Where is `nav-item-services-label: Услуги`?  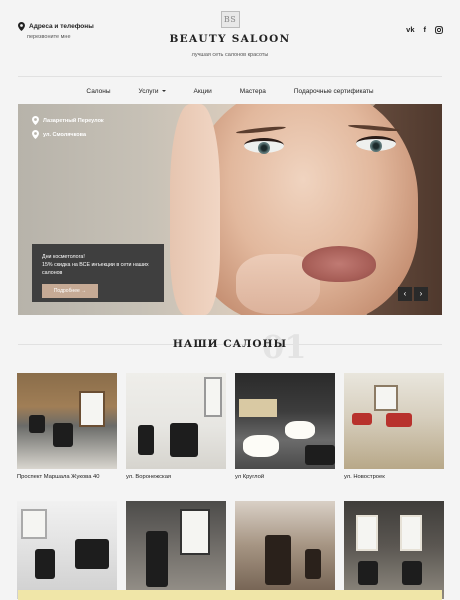 nav-item-services-label: Услуги is located at coordinates (148, 91).